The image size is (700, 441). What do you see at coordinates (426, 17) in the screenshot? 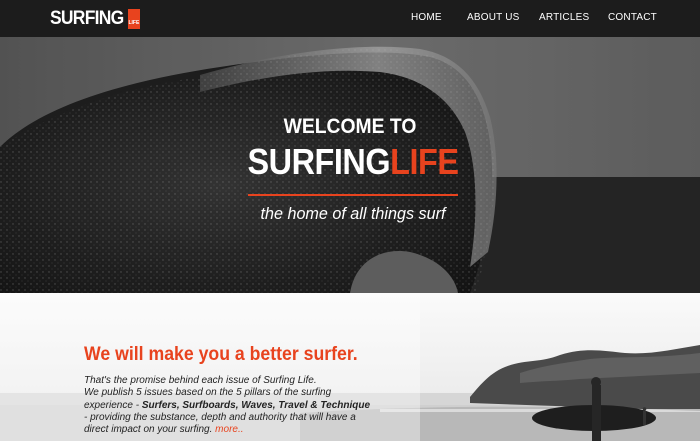
I see `nav-item-home: HOME` at bounding box center [426, 17].